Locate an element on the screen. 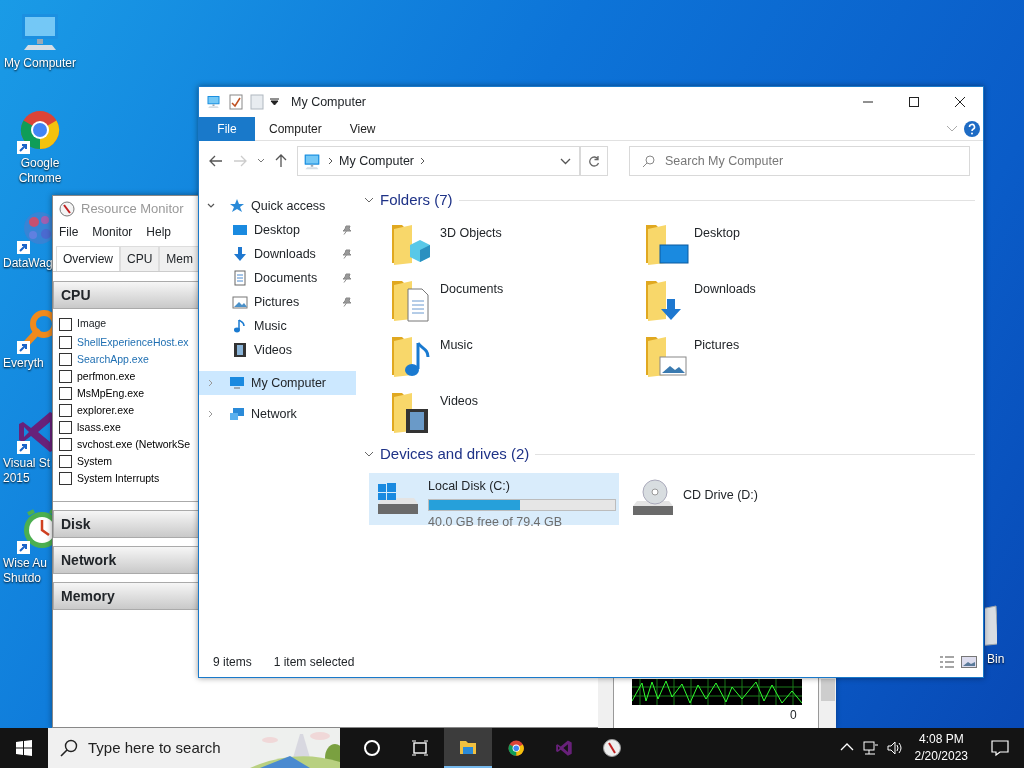 The image size is (1024, 768). folder-label: Pictures is located at coordinates (717, 345).